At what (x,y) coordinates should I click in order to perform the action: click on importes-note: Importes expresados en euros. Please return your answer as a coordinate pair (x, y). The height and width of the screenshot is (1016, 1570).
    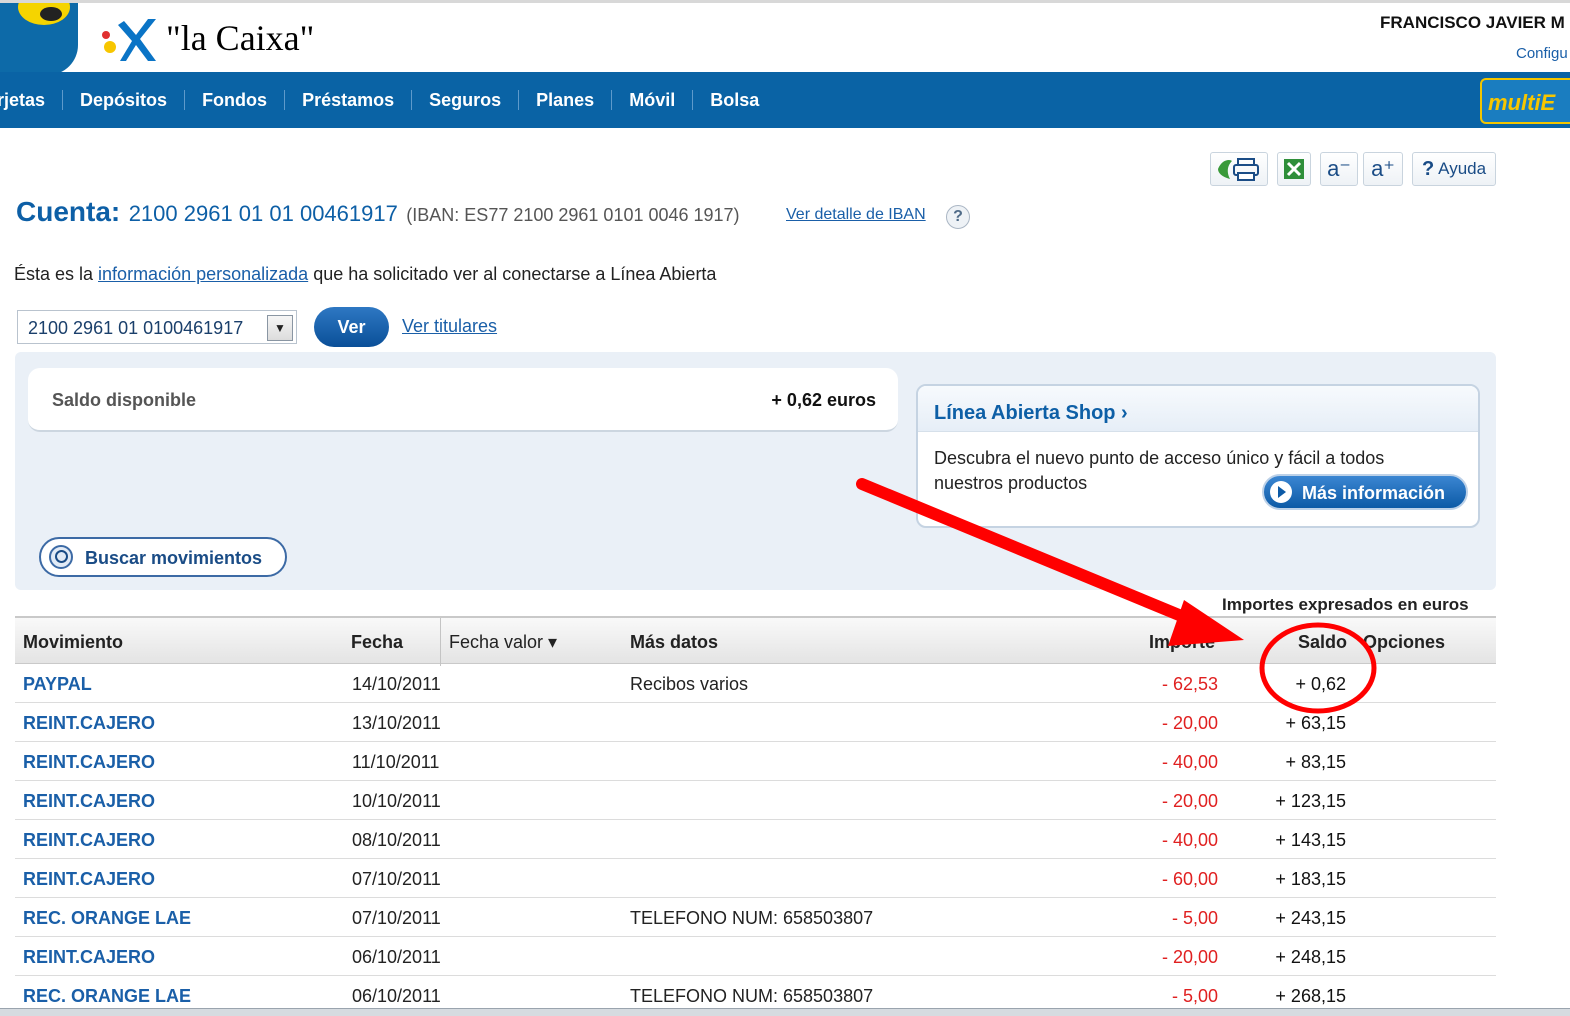
    Looking at the image, I should click on (1345, 604).